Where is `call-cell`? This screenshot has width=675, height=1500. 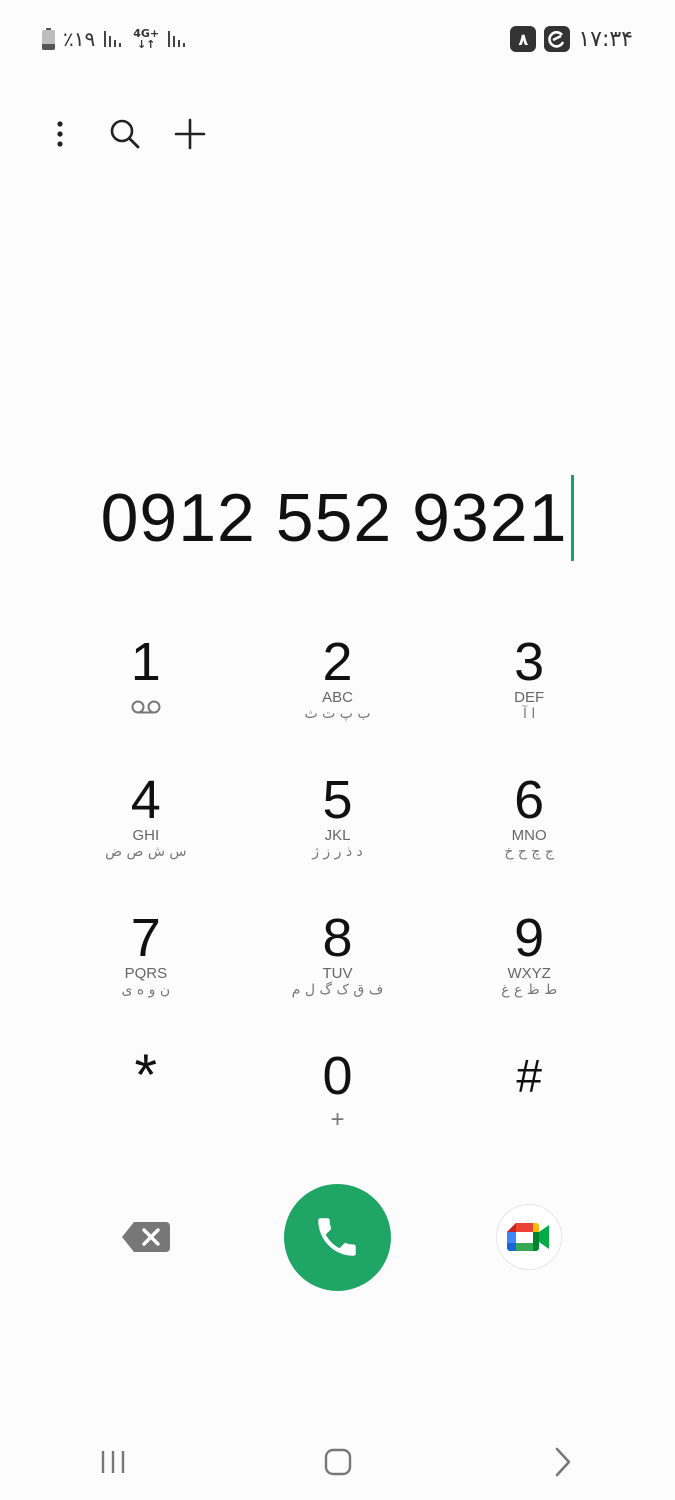
call-cell is located at coordinates (338, 1237).